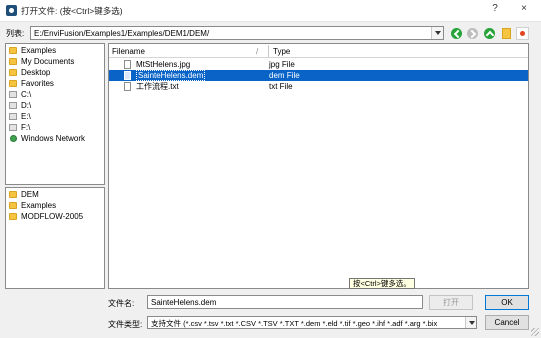 The width and height of the screenshot is (541, 338). Describe the element at coordinates (318, 75) in the screenshot. I see `file-row-selected: SainteHelens.dem dem File` at that location.